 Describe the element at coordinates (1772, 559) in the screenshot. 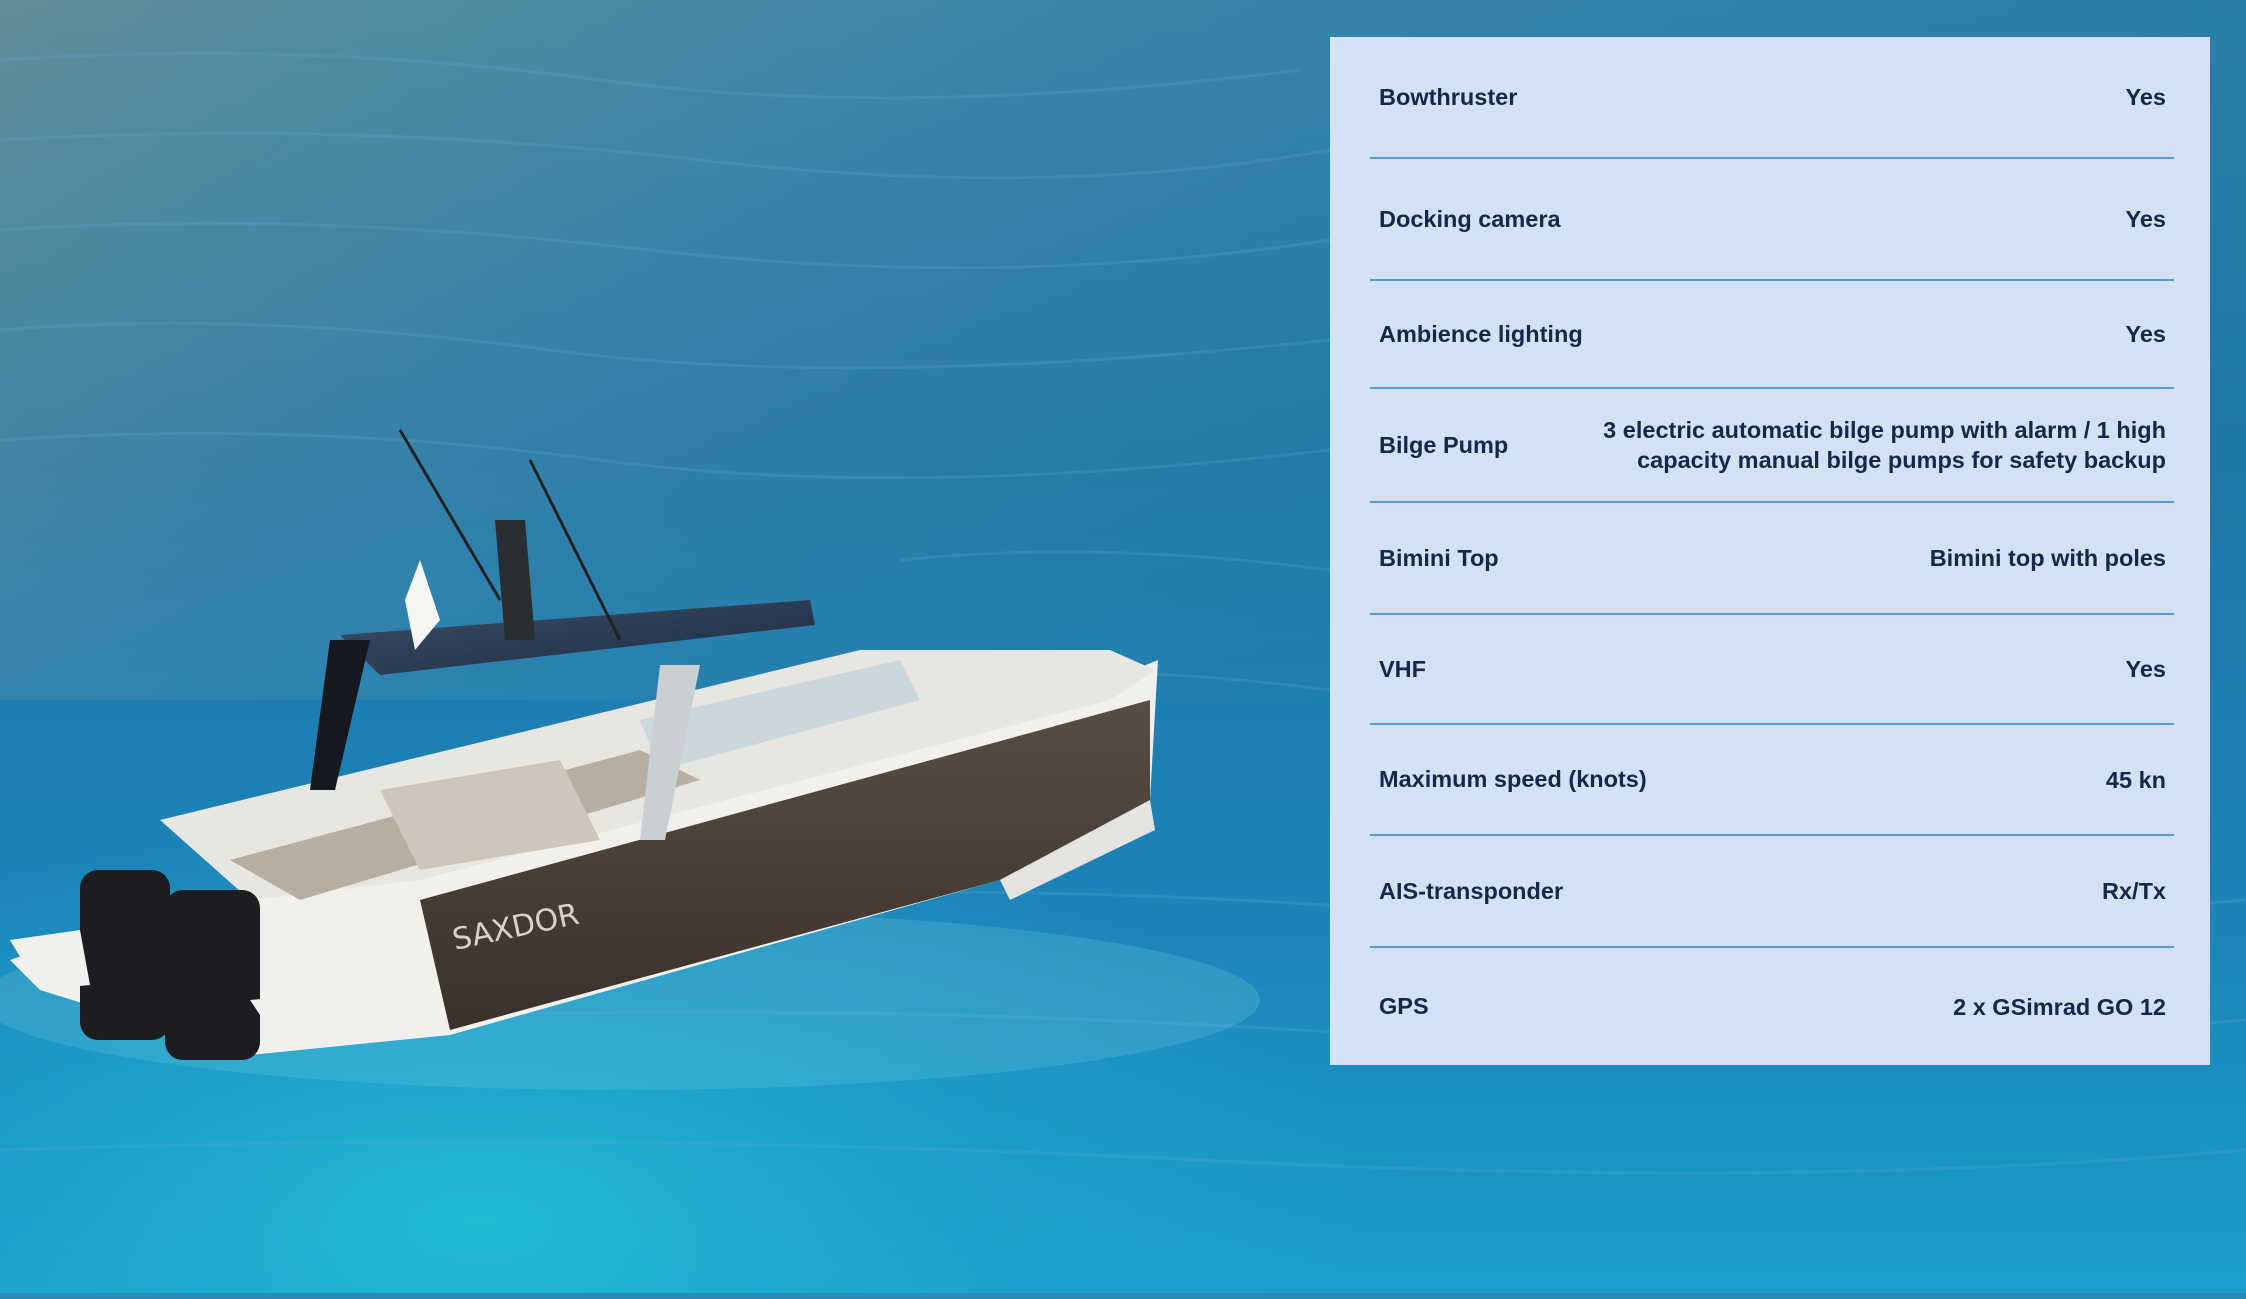

I see `spec-row: Bimini Top Bimini top with poles` at that location.